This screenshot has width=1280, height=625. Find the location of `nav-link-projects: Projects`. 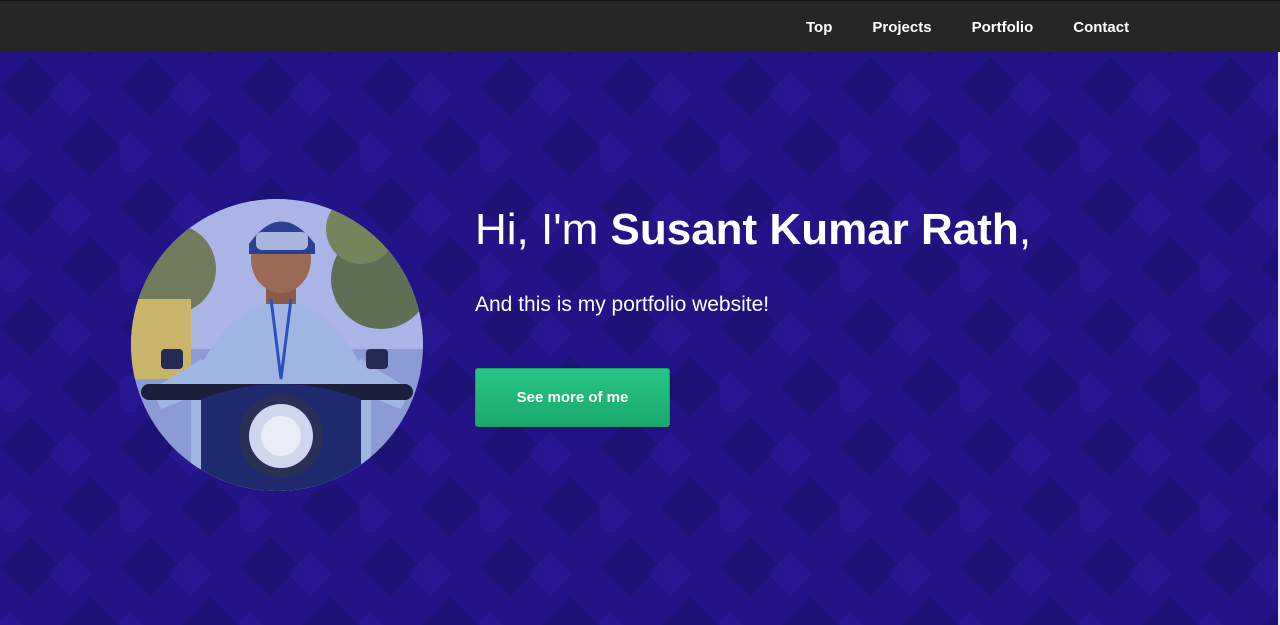

nav-link-projects: Projects is located at coordinates (901, 27).